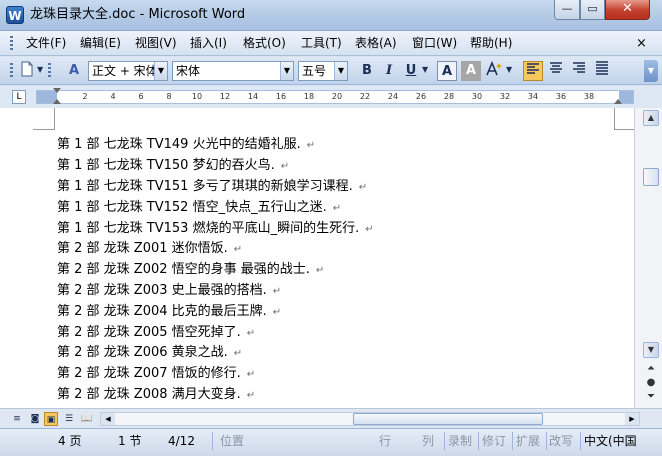 This screenshot has width=662, height=456. I want to click on status-language: 中文(中国, so click(610, 441).